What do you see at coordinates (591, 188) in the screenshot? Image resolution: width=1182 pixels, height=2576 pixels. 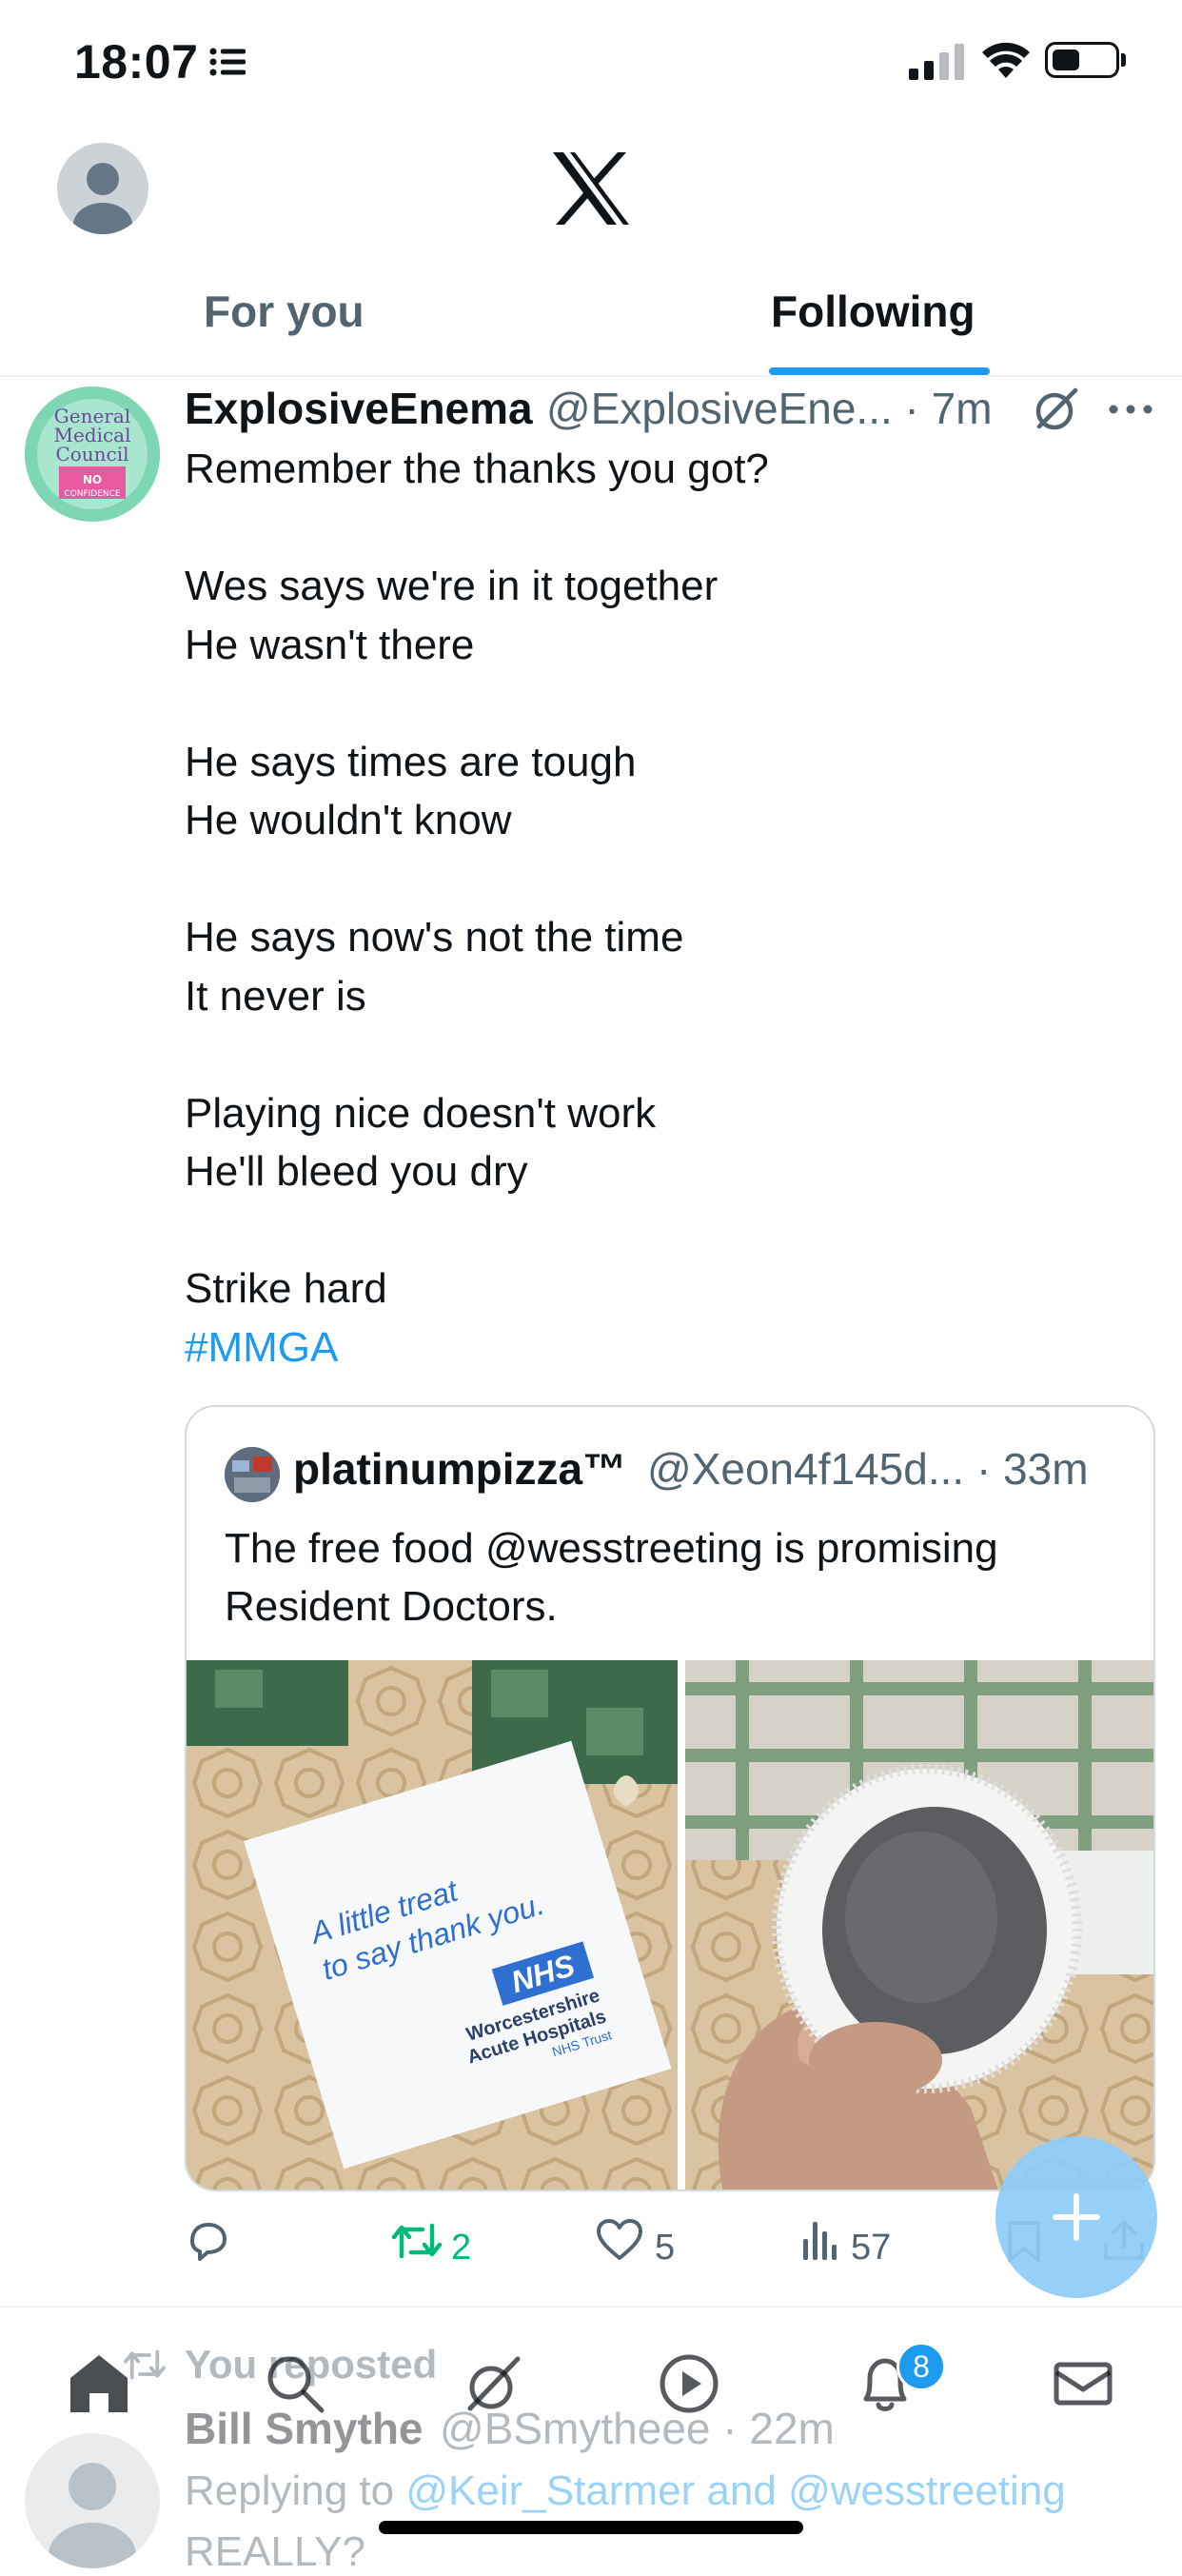 I see `x-logo-icon` at bounding box center [591, 188].